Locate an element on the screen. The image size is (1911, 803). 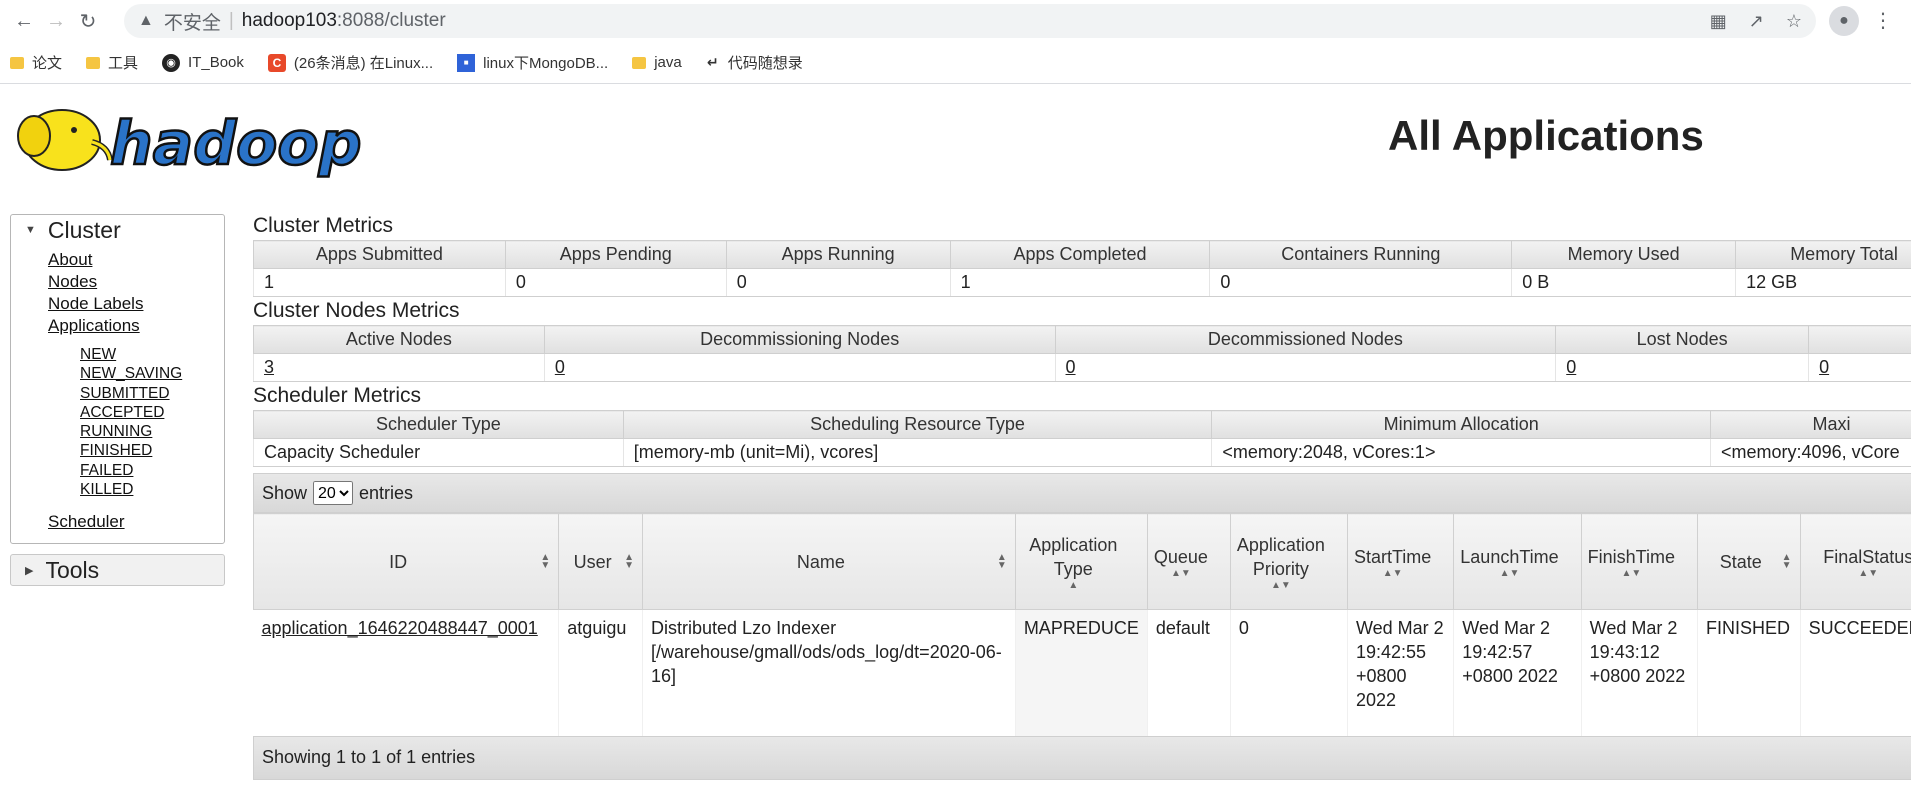
column-label: State is located at coordinates (1740, 561).